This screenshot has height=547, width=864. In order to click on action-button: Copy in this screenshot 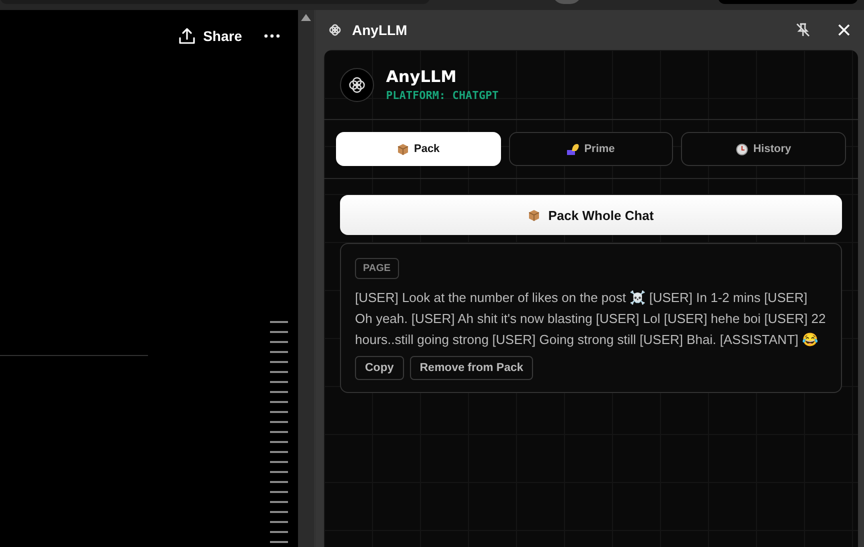, I will do `click(379, 368)`.